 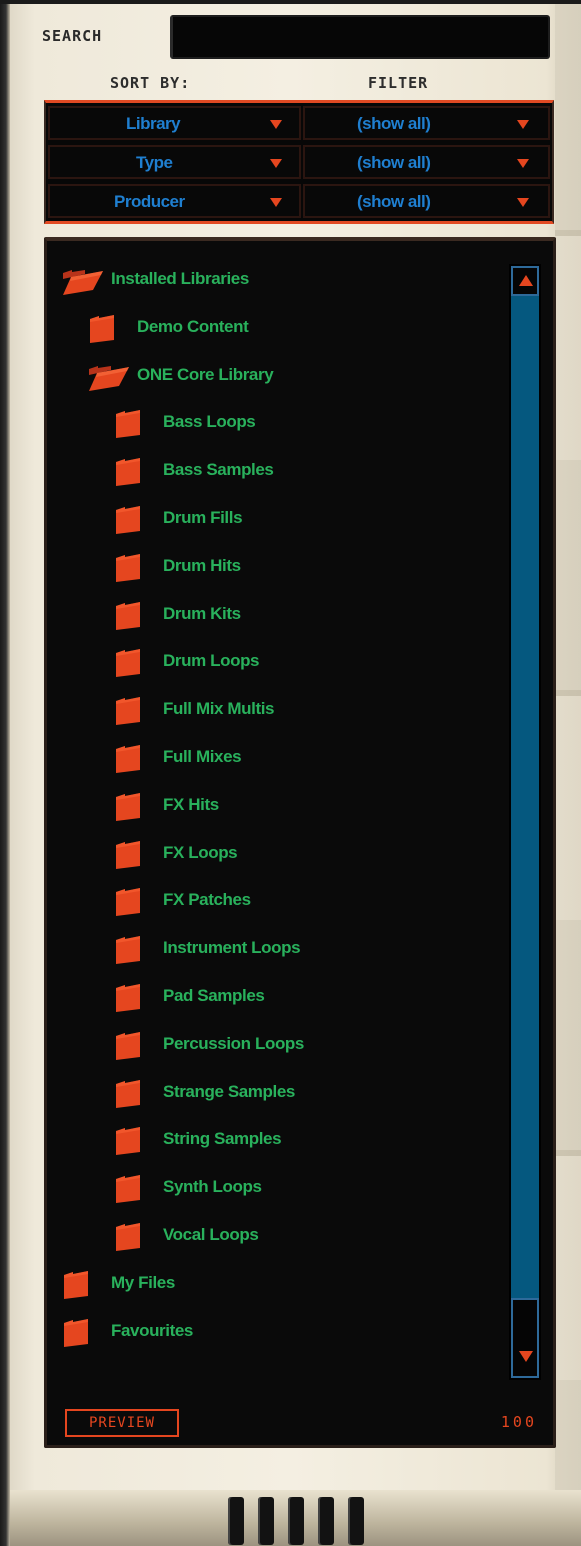 I want to click on tree-item-label: Pad Samples, so click(x=214, y=995).